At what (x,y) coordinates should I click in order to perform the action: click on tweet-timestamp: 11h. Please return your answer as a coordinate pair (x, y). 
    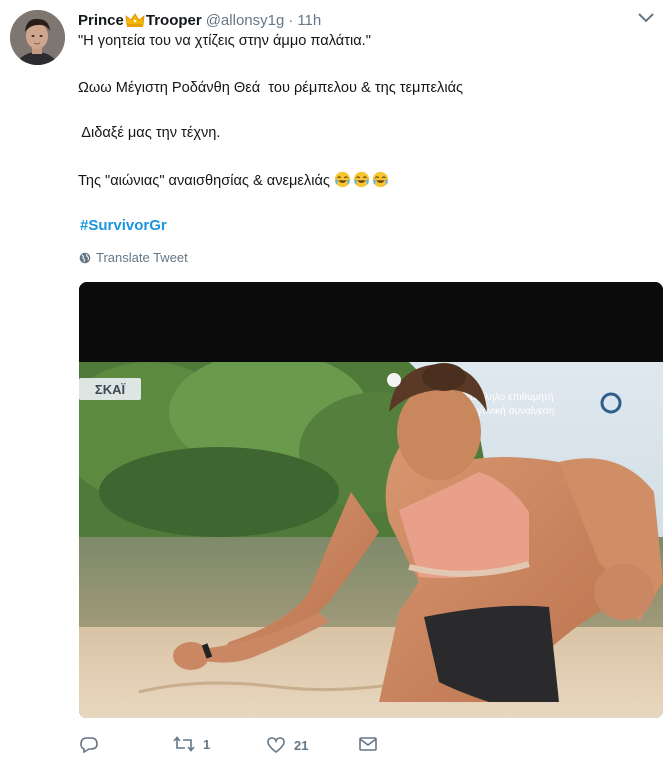
    Looking at the image, I should click on (309, 20).